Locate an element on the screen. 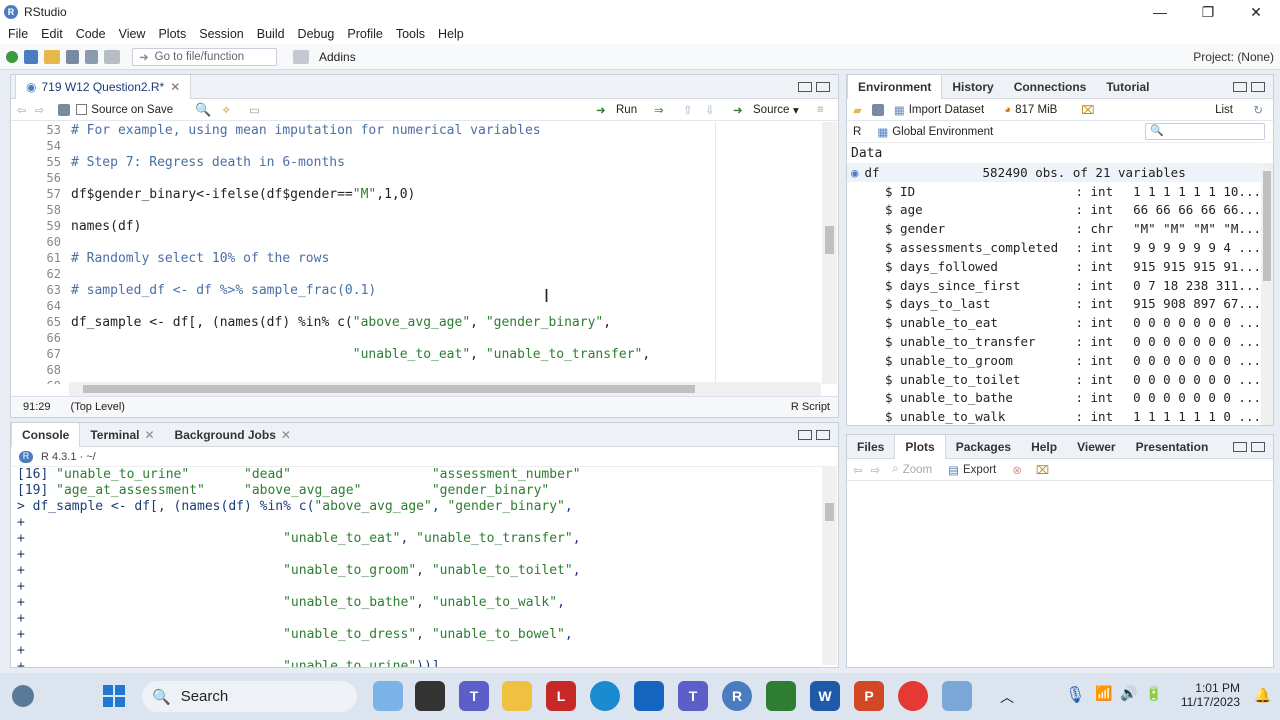 The height and width of the screenshot is (720, 1280). code-line: 66 is located at coordinates (416, 338).